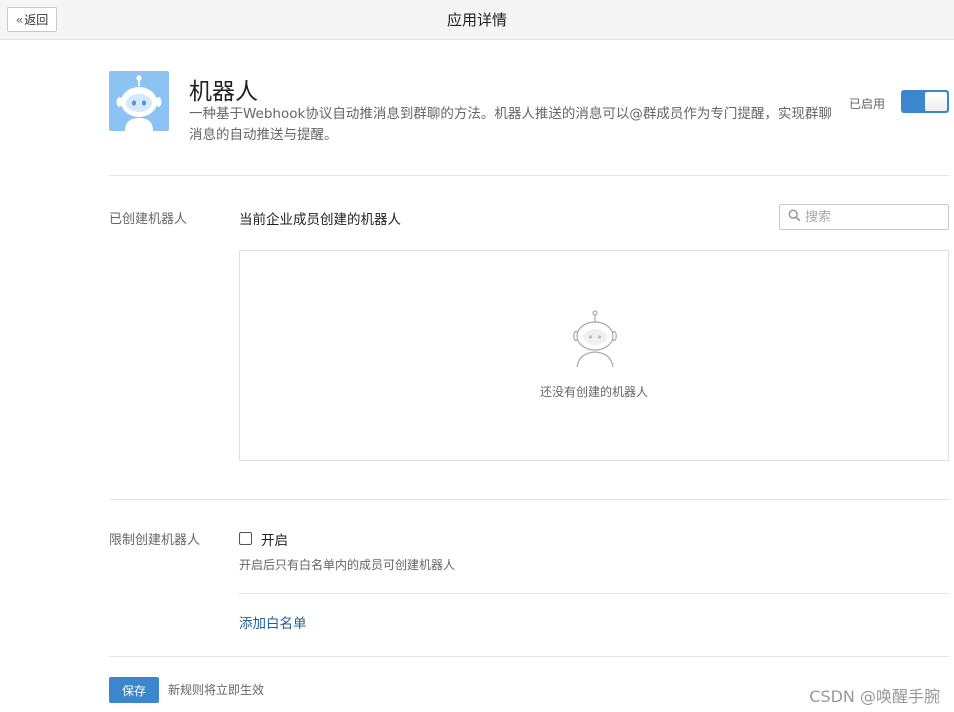 This screenshot has height=712, width=954. Describe the element at coordinates (223, 92) in the screenshot. I see `app-name: 机器人` at that location.